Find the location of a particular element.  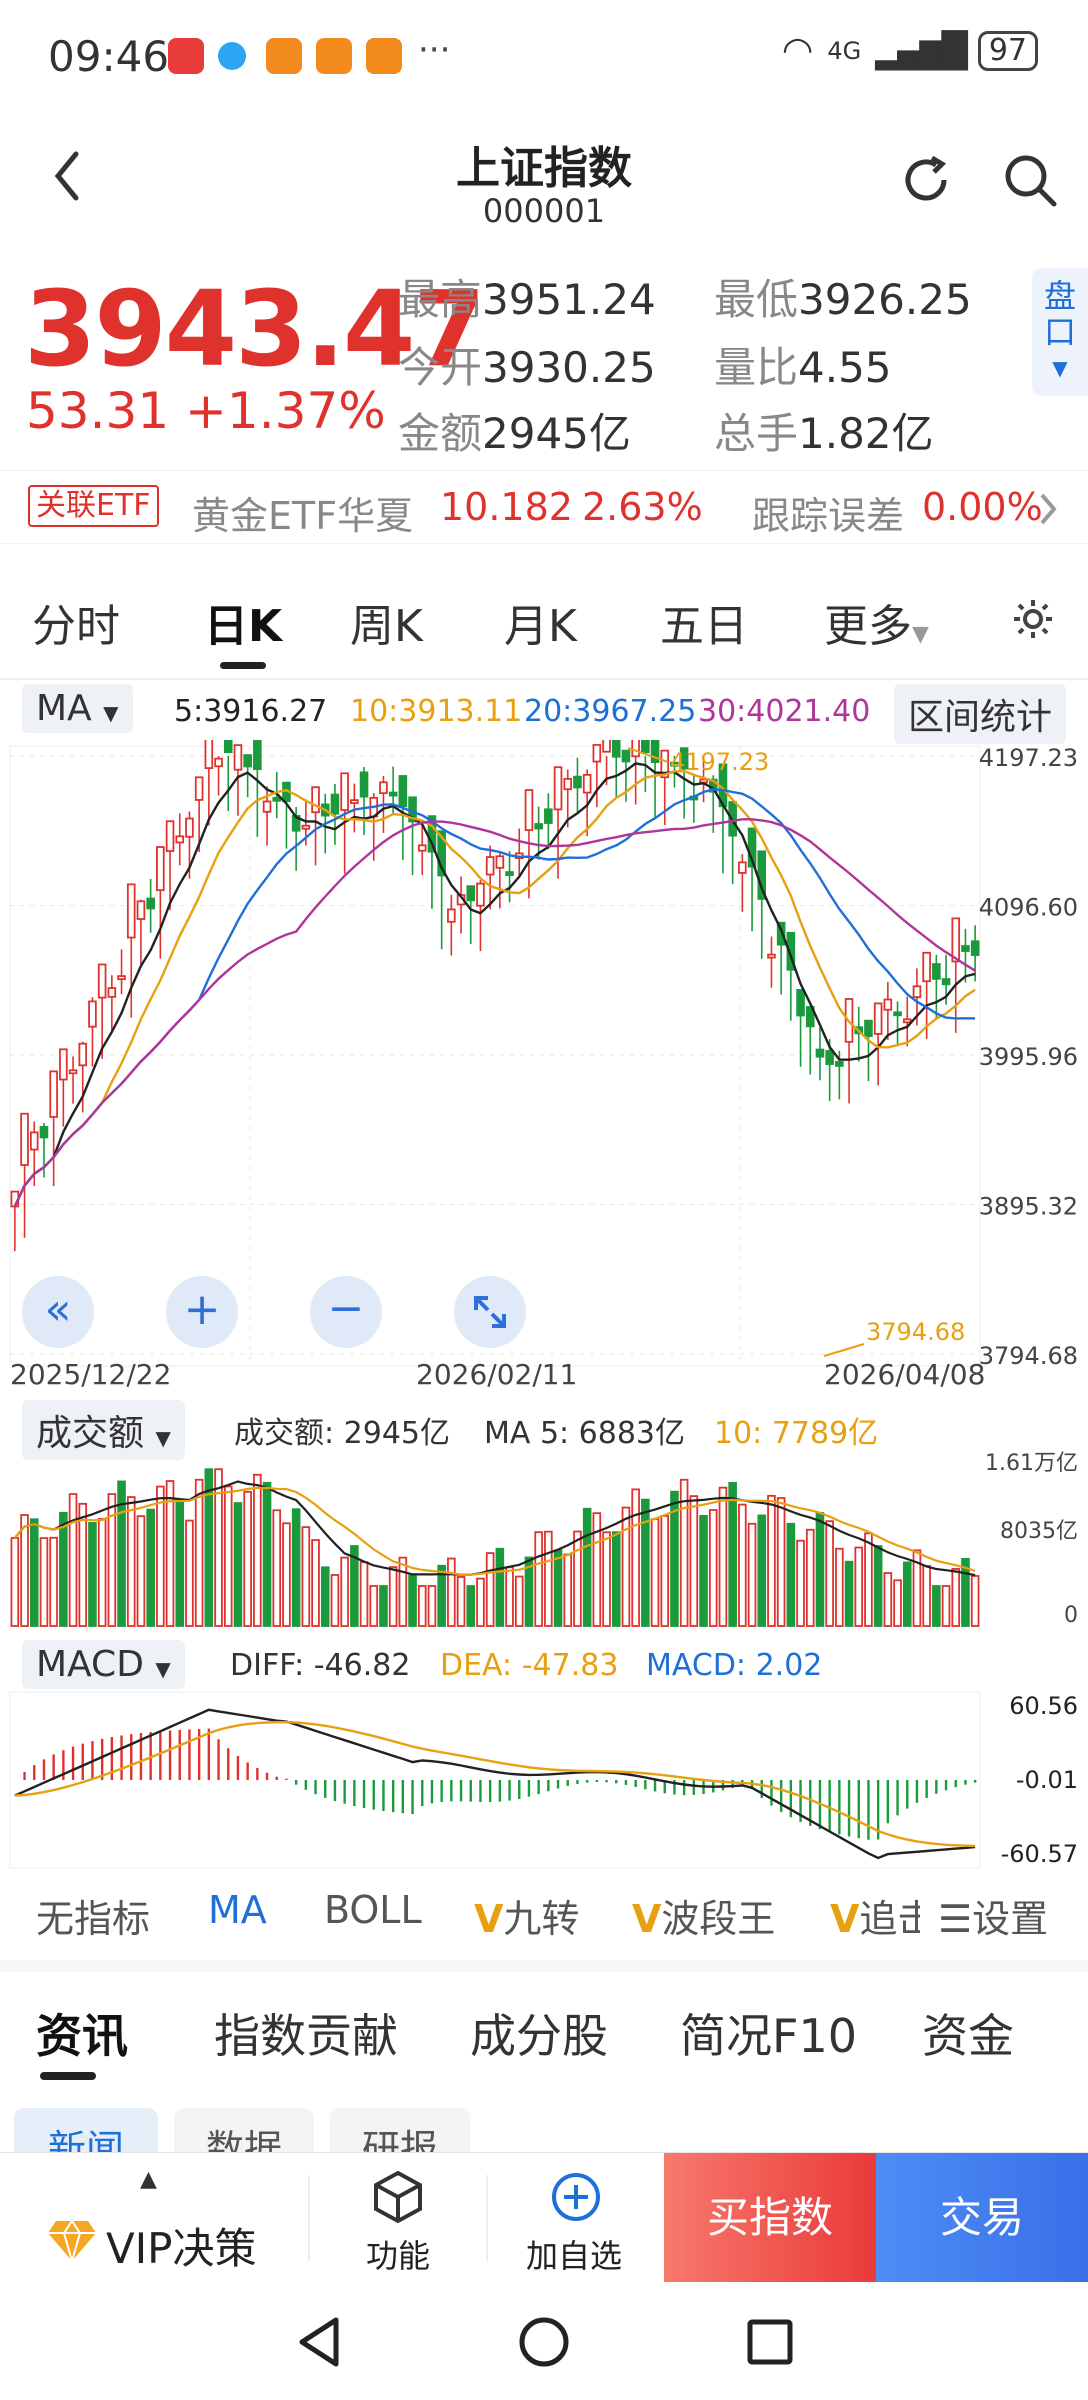

tab-news: 资讯 is located at coordinates (82, 2033).